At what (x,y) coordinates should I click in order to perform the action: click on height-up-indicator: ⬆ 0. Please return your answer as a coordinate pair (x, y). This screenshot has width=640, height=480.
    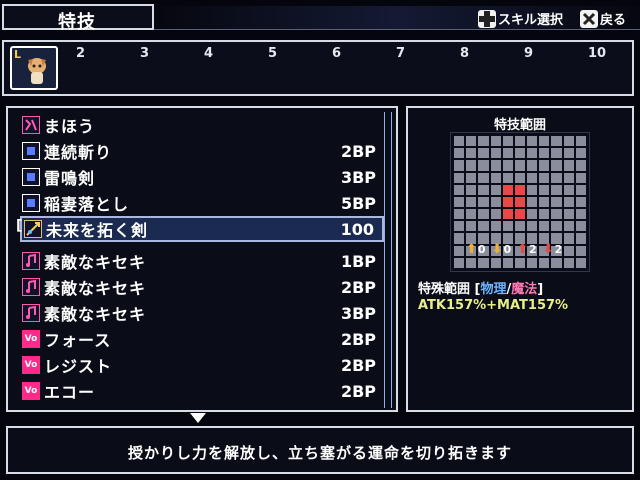
    Looking at the image, I should click on (476, 249).